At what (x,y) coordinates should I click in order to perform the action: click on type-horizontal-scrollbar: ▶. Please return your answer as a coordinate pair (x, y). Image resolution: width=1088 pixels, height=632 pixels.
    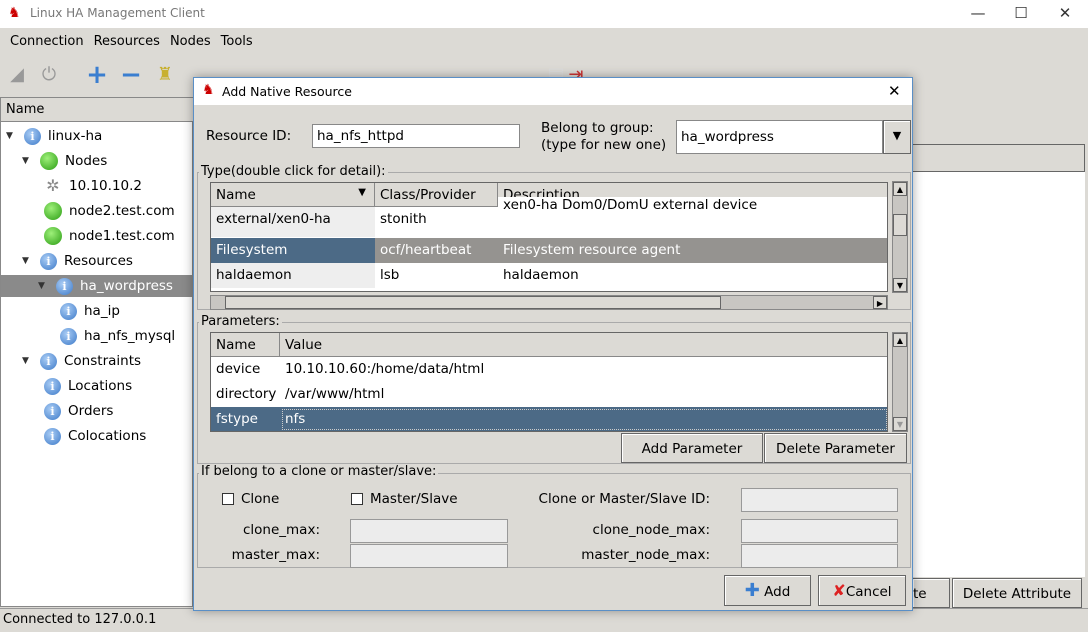
    Looking at the image, I should click on (549, 302).